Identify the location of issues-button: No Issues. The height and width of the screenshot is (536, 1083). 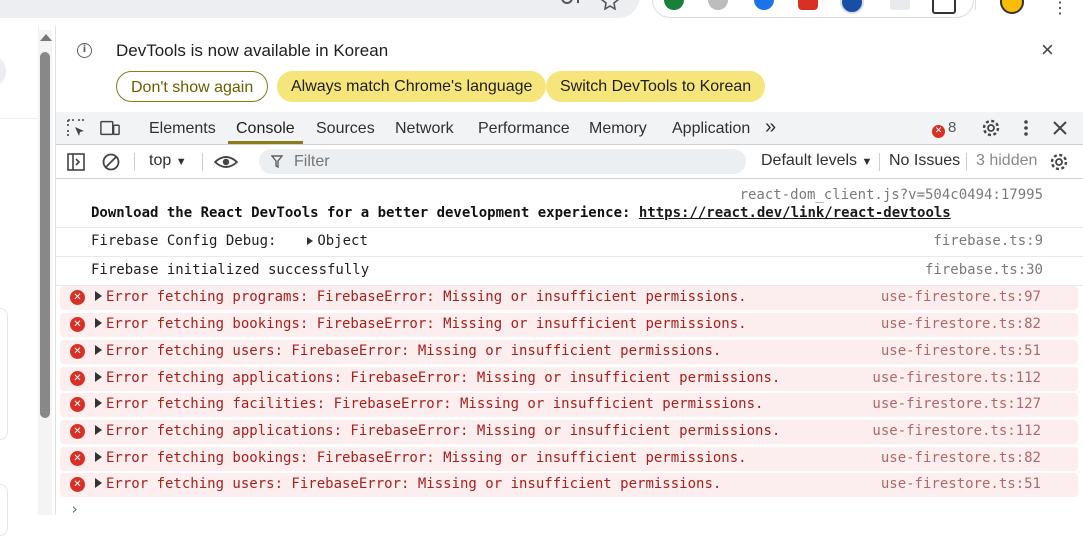
(924, 161).